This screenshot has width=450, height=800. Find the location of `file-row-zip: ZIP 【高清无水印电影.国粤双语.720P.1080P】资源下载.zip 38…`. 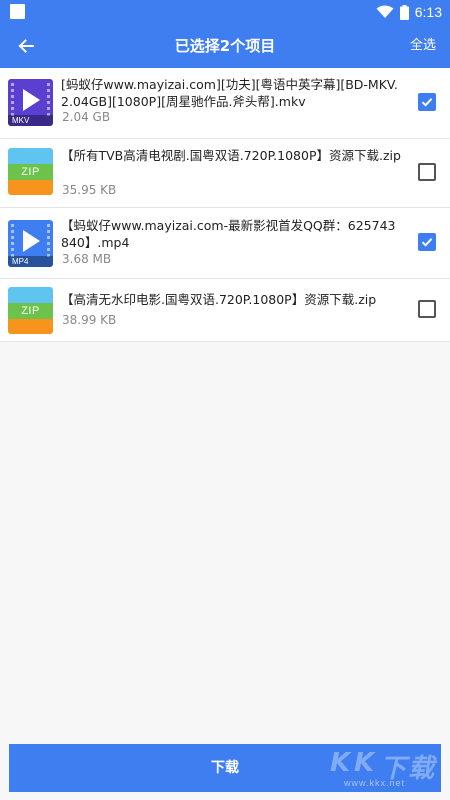

file-row-zip: ZIP 【高清无水印电影.国粤双语.720P.1080P】资源下载.zip 38… is located at coordinates (225, 310).